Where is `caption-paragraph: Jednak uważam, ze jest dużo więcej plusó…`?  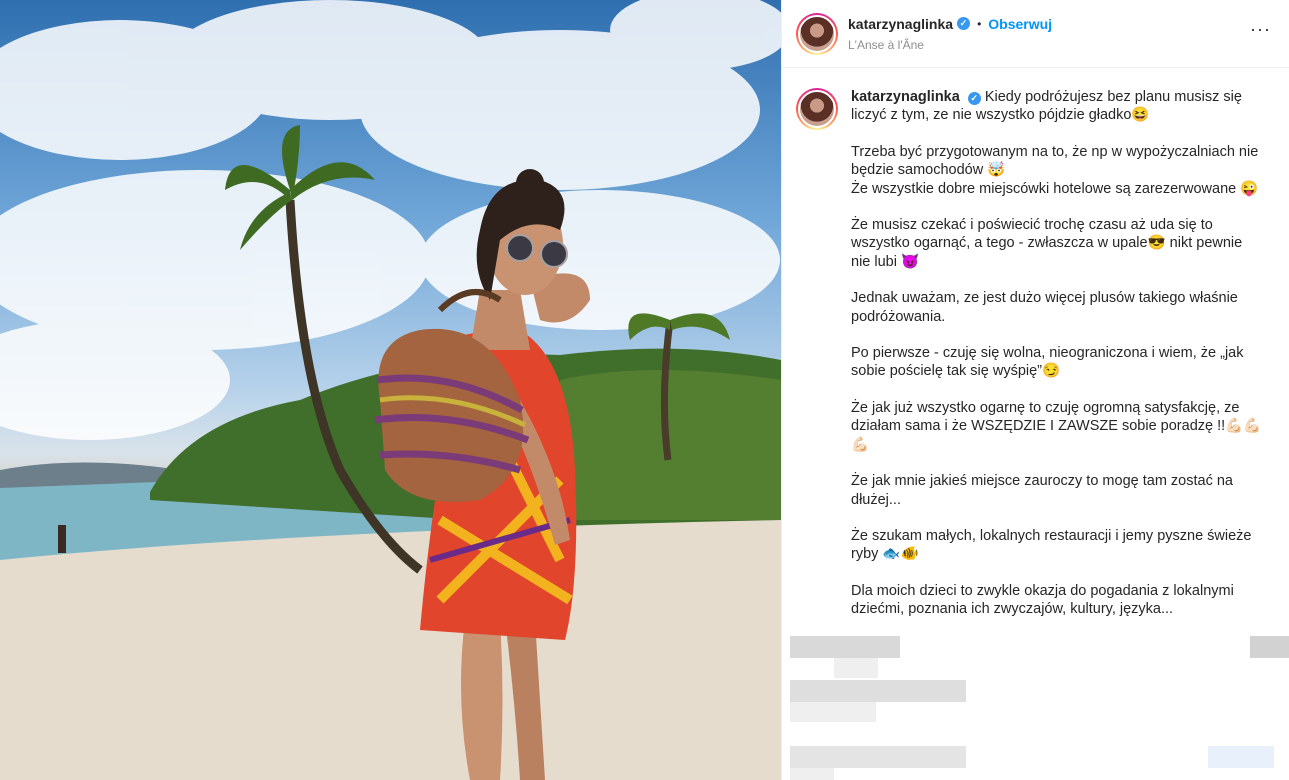
caption-paragraph: Jednak uważam, ze jest dużo więcej plusó… is located at coordinates (1059, 307).